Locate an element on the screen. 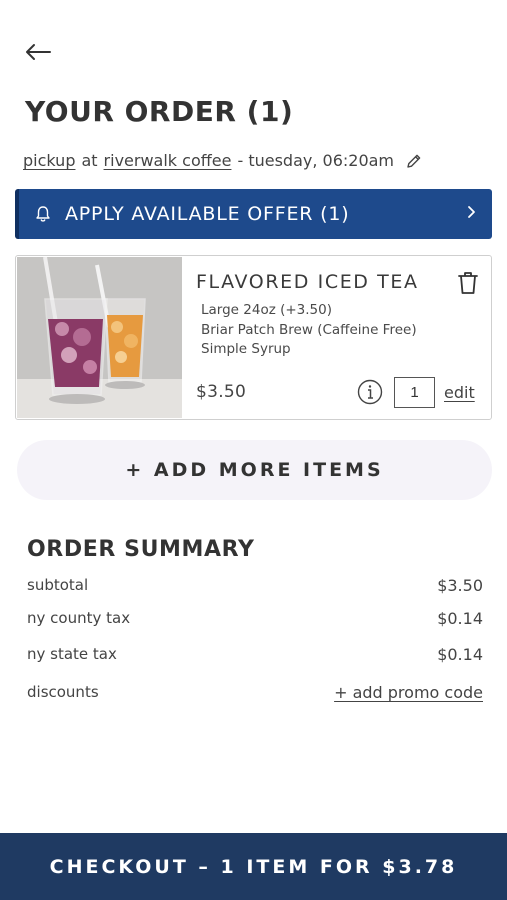  chevron-right-icon is located at coordinates (471, 212).